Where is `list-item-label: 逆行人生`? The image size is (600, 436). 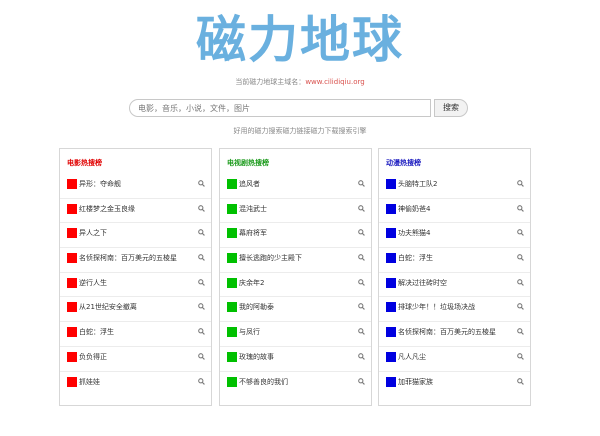
list-item-label: 逆行人生 is located at coordinates (93, 283).